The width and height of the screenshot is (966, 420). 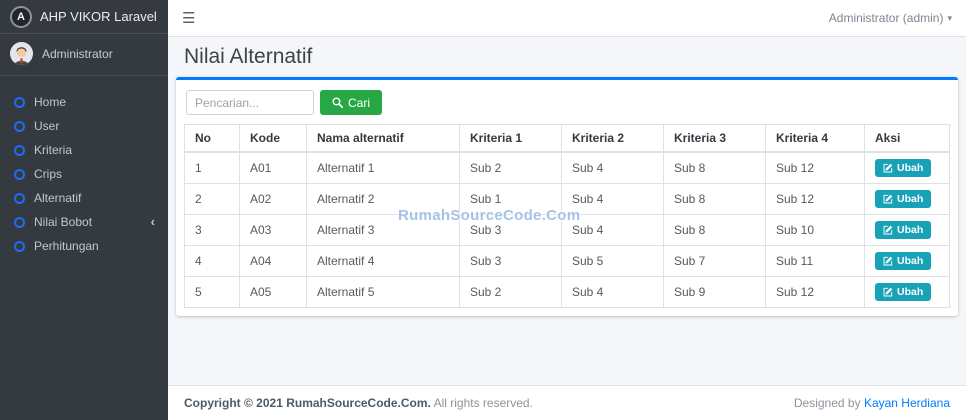 I want to click on cell-nama: Alternatif 3, so click(x=383, y=230).